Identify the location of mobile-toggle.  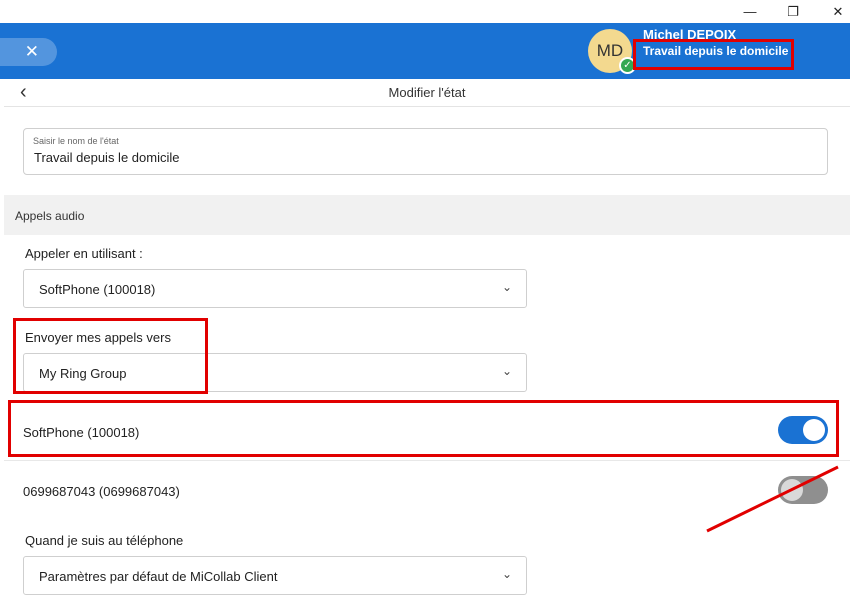
(803, 490).